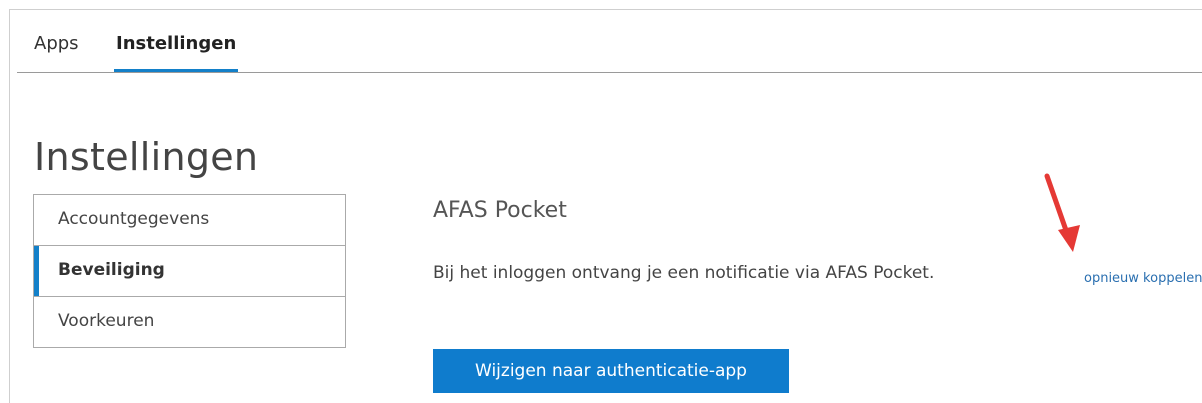 This screenshot has height=403, width=1202. I want to click on section-title: AFAS Pocket, so click(500, 210).